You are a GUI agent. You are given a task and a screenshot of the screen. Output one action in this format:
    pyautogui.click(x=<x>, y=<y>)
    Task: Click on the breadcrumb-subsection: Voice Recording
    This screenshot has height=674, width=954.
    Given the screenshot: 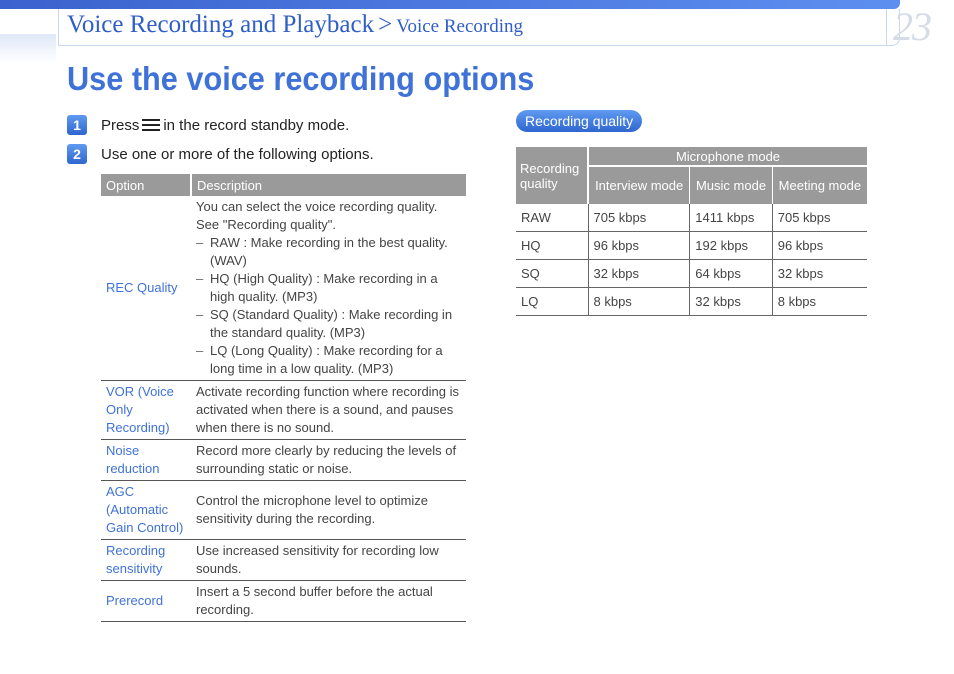 What is the action you would take?
    pyautogui.click(x=459, y=26)
    